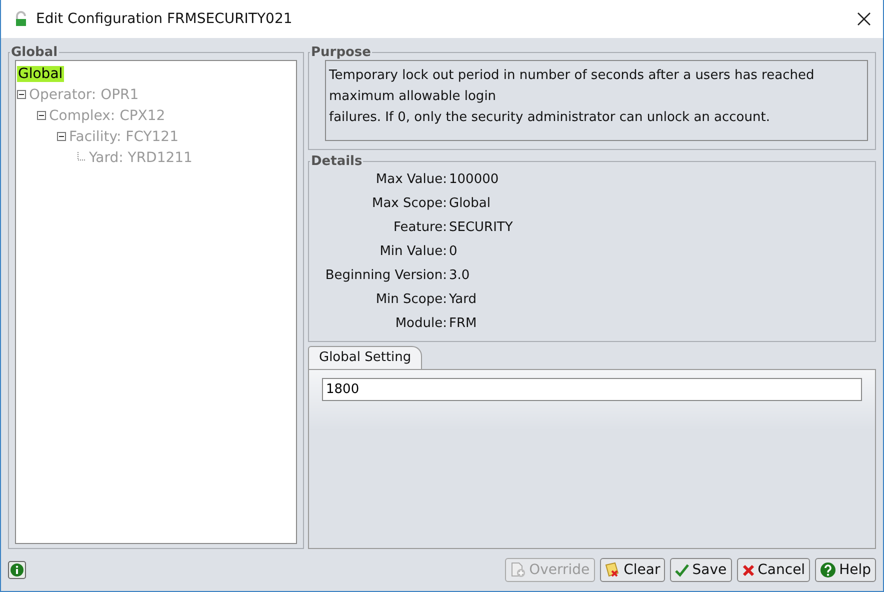 The height and width of the screenshot is (592, 884). Describe the element at coordinates (828, 570) in the screenshot. I see `help-icon` at that location.